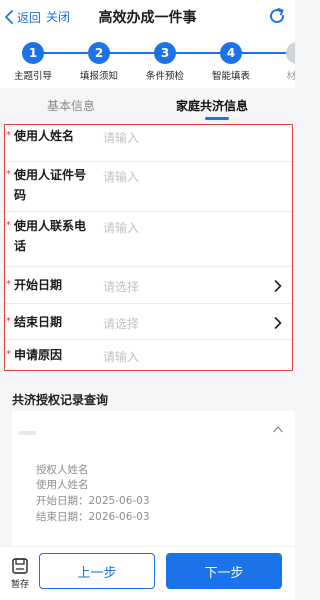  What do you see at coordinates (38, 355) in the screenshot?
I see `field-label: 申请原因` at bounding box center [38, 355].